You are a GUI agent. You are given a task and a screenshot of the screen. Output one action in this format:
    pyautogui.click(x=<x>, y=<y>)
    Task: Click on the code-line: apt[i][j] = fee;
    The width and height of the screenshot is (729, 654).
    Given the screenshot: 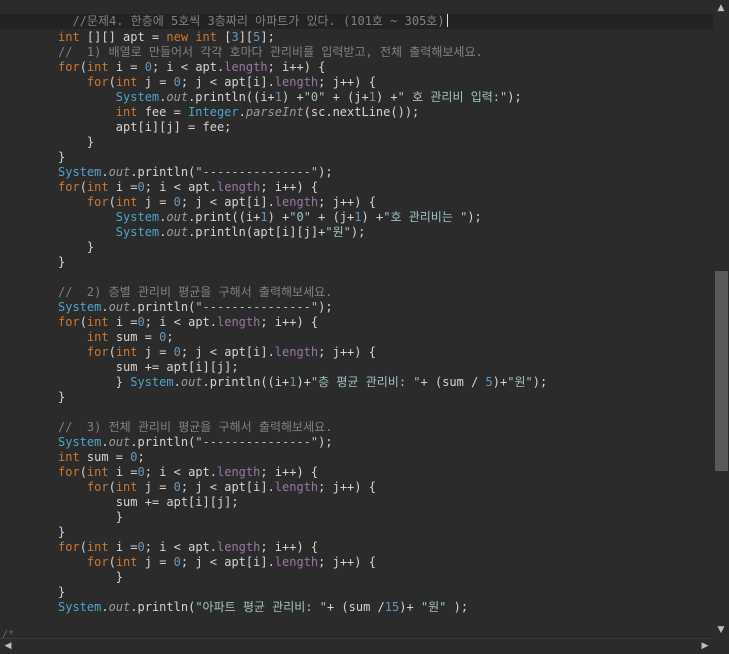 What is the action you would take?
    pyautogui.click(x=356, y=127)
    